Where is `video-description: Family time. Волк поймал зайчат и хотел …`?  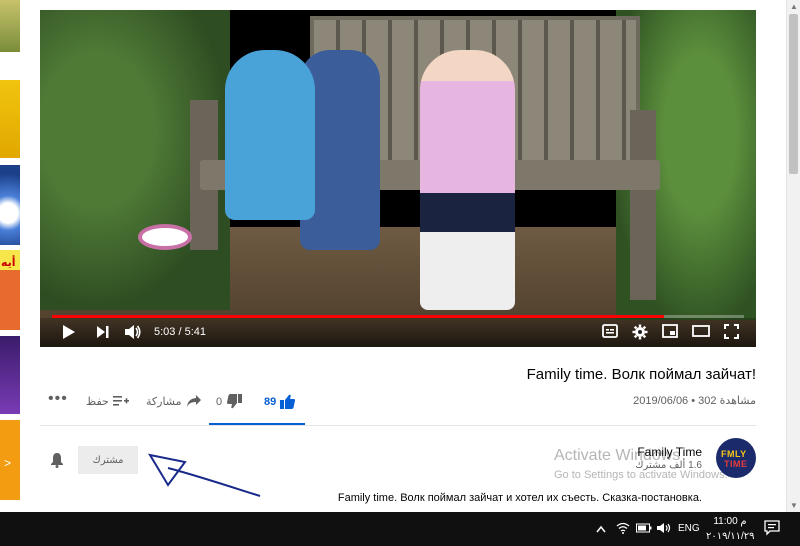
video-description: Family time. Волк поймал зайчат и хотел … is located at coordinates (519, 498).